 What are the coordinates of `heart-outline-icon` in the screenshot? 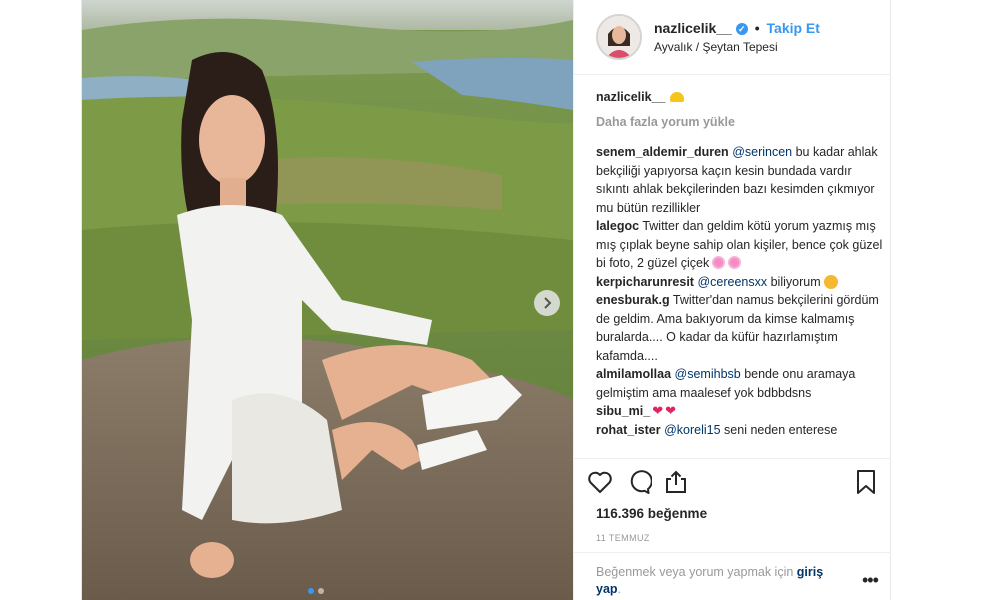 It's located at (600, 482).